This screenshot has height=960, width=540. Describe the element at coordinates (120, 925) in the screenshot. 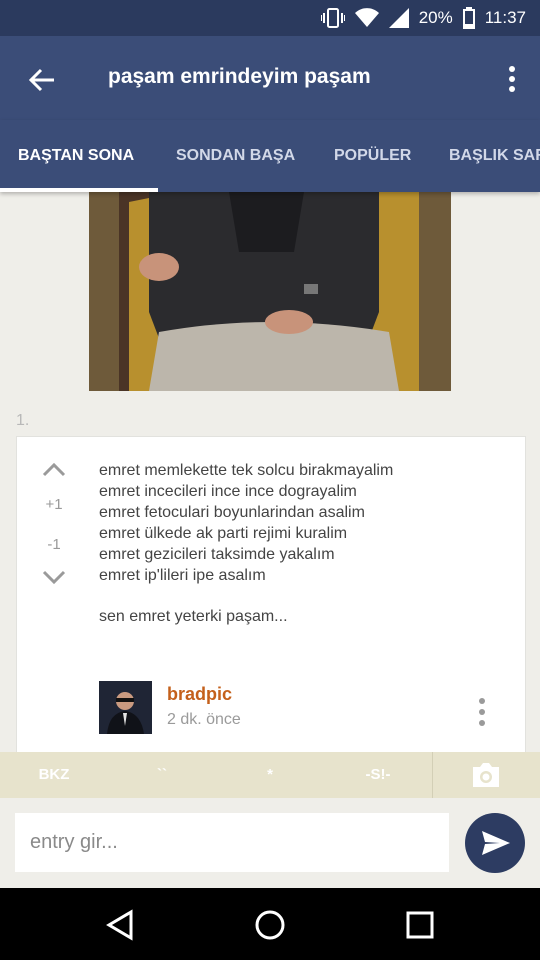

I see `nav-back-icon` at that location.